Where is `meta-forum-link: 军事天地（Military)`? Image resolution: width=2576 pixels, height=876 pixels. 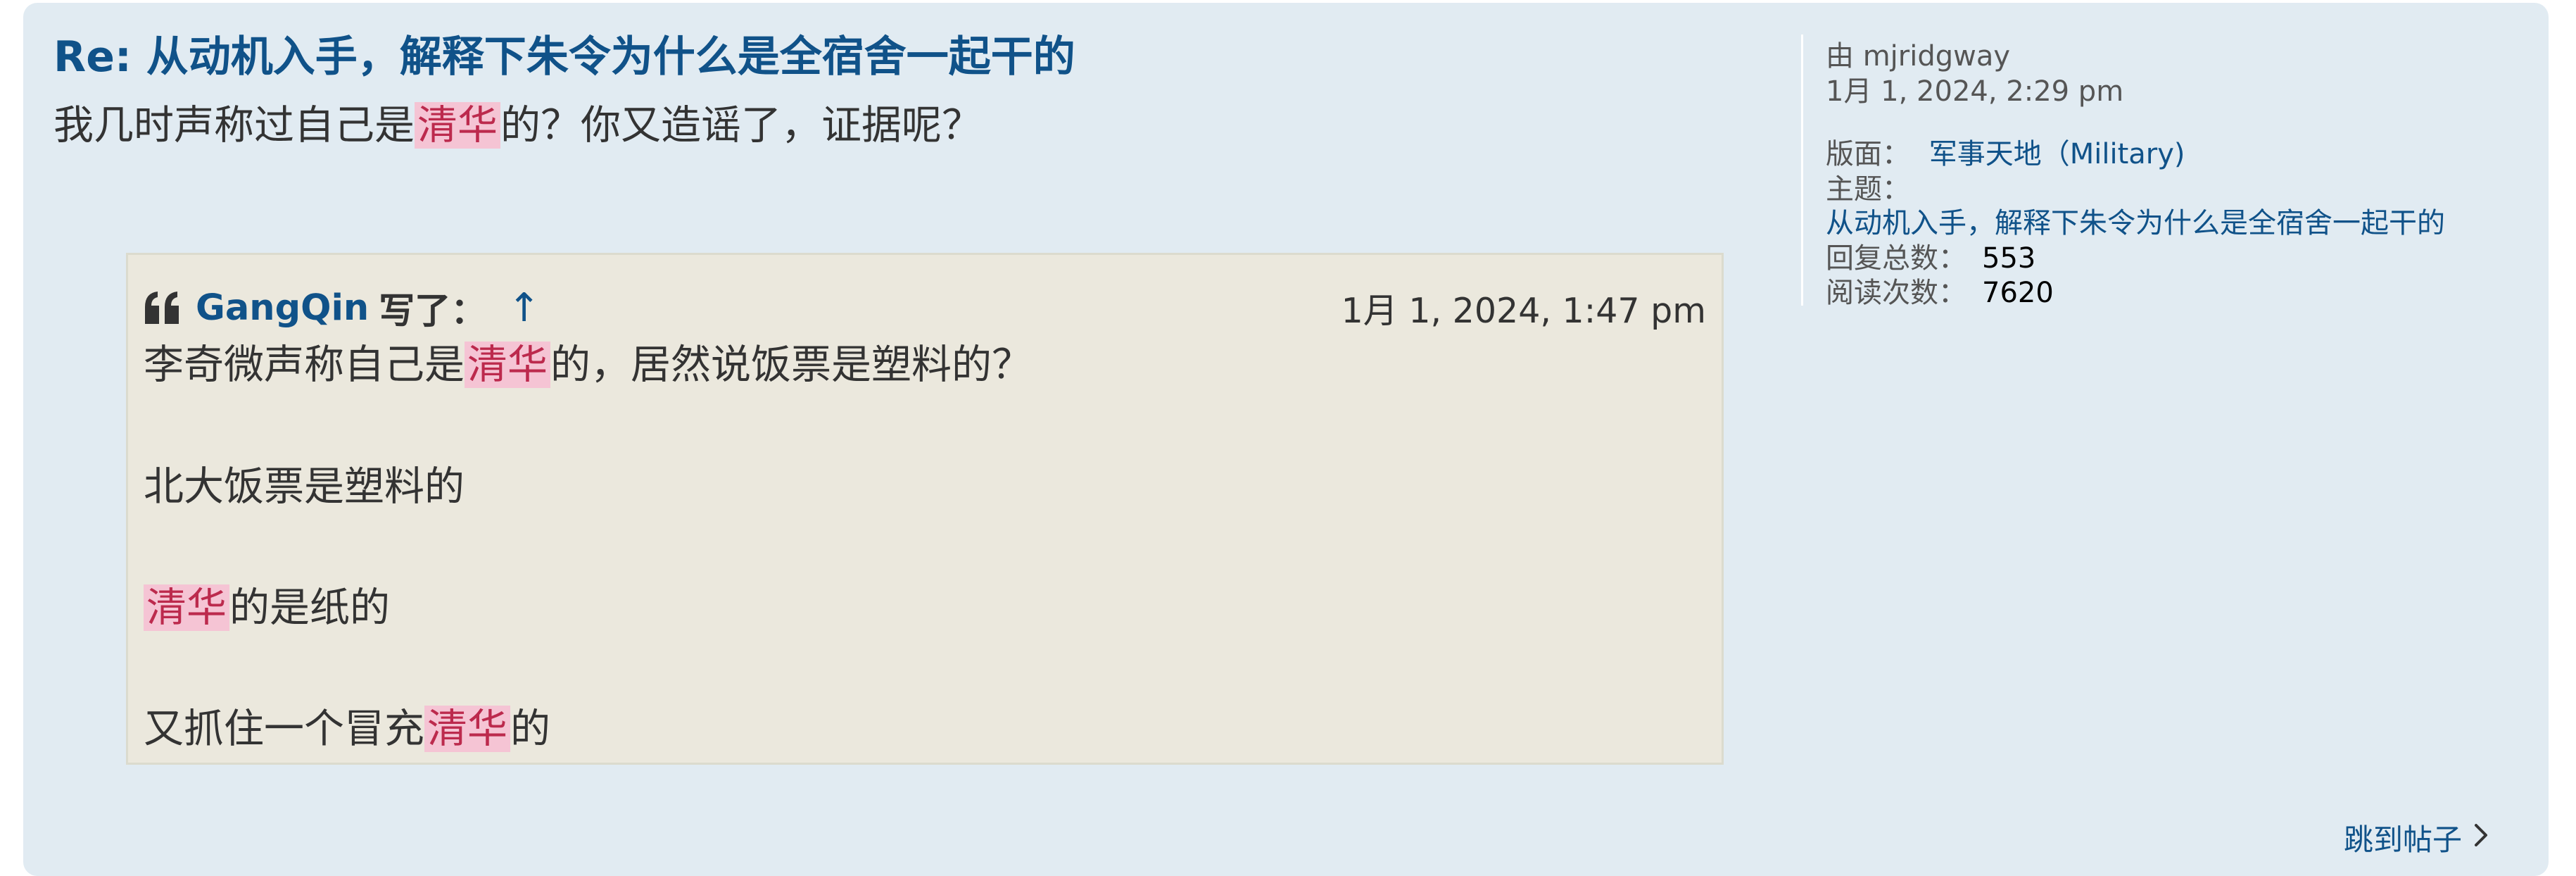
meta-forum-link: 军事天地（Military) is located at coordinates (2057, 154).